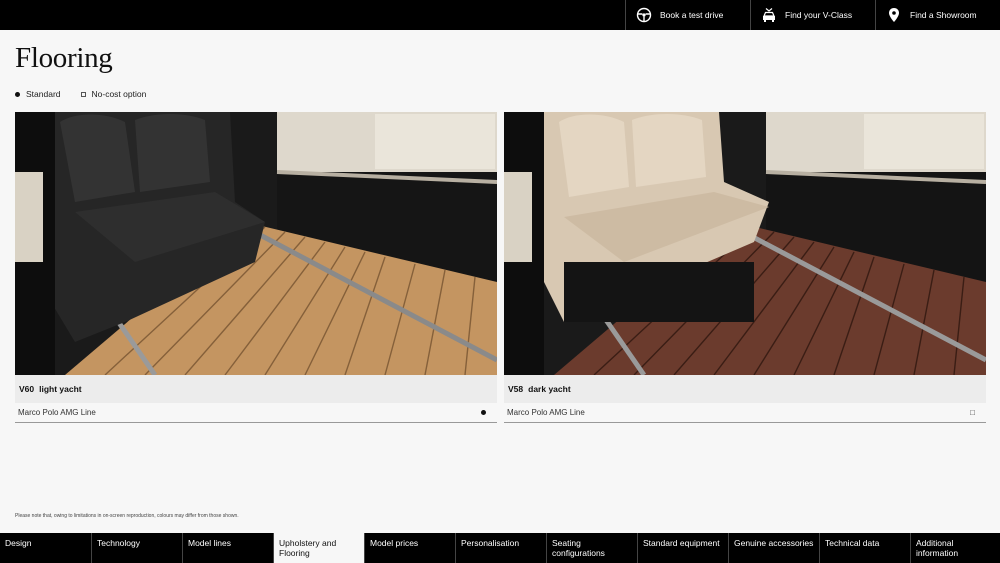  What do you see at coordinates (256, 389) in the screenshot?
I see `flooring-code-row: V60 light yacht` at bounding box center [256, 389].